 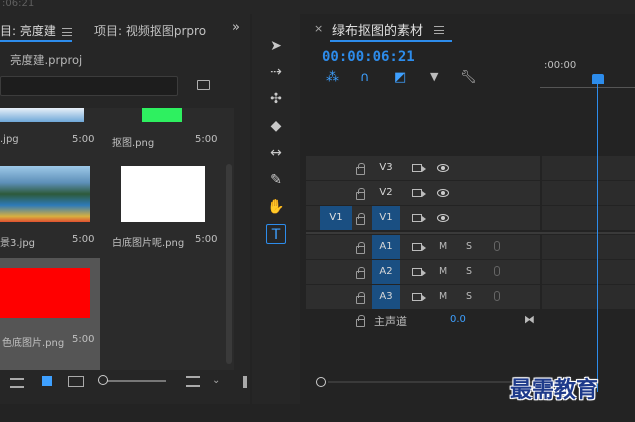 I want to click on add-marker-icon: ▼, so click(x=434, y=76).